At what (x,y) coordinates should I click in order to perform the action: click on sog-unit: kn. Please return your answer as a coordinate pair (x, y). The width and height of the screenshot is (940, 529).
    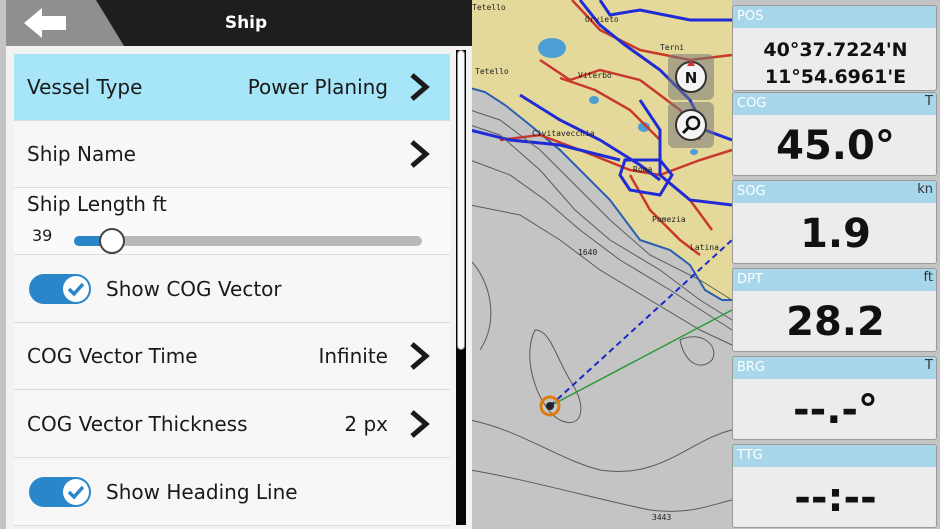
    Looking at the image, I should click on (925, 189).